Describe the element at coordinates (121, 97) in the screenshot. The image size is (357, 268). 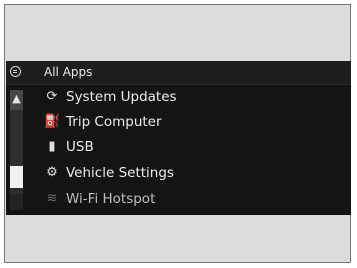
I see `list-item-label: System Updates` at that location.